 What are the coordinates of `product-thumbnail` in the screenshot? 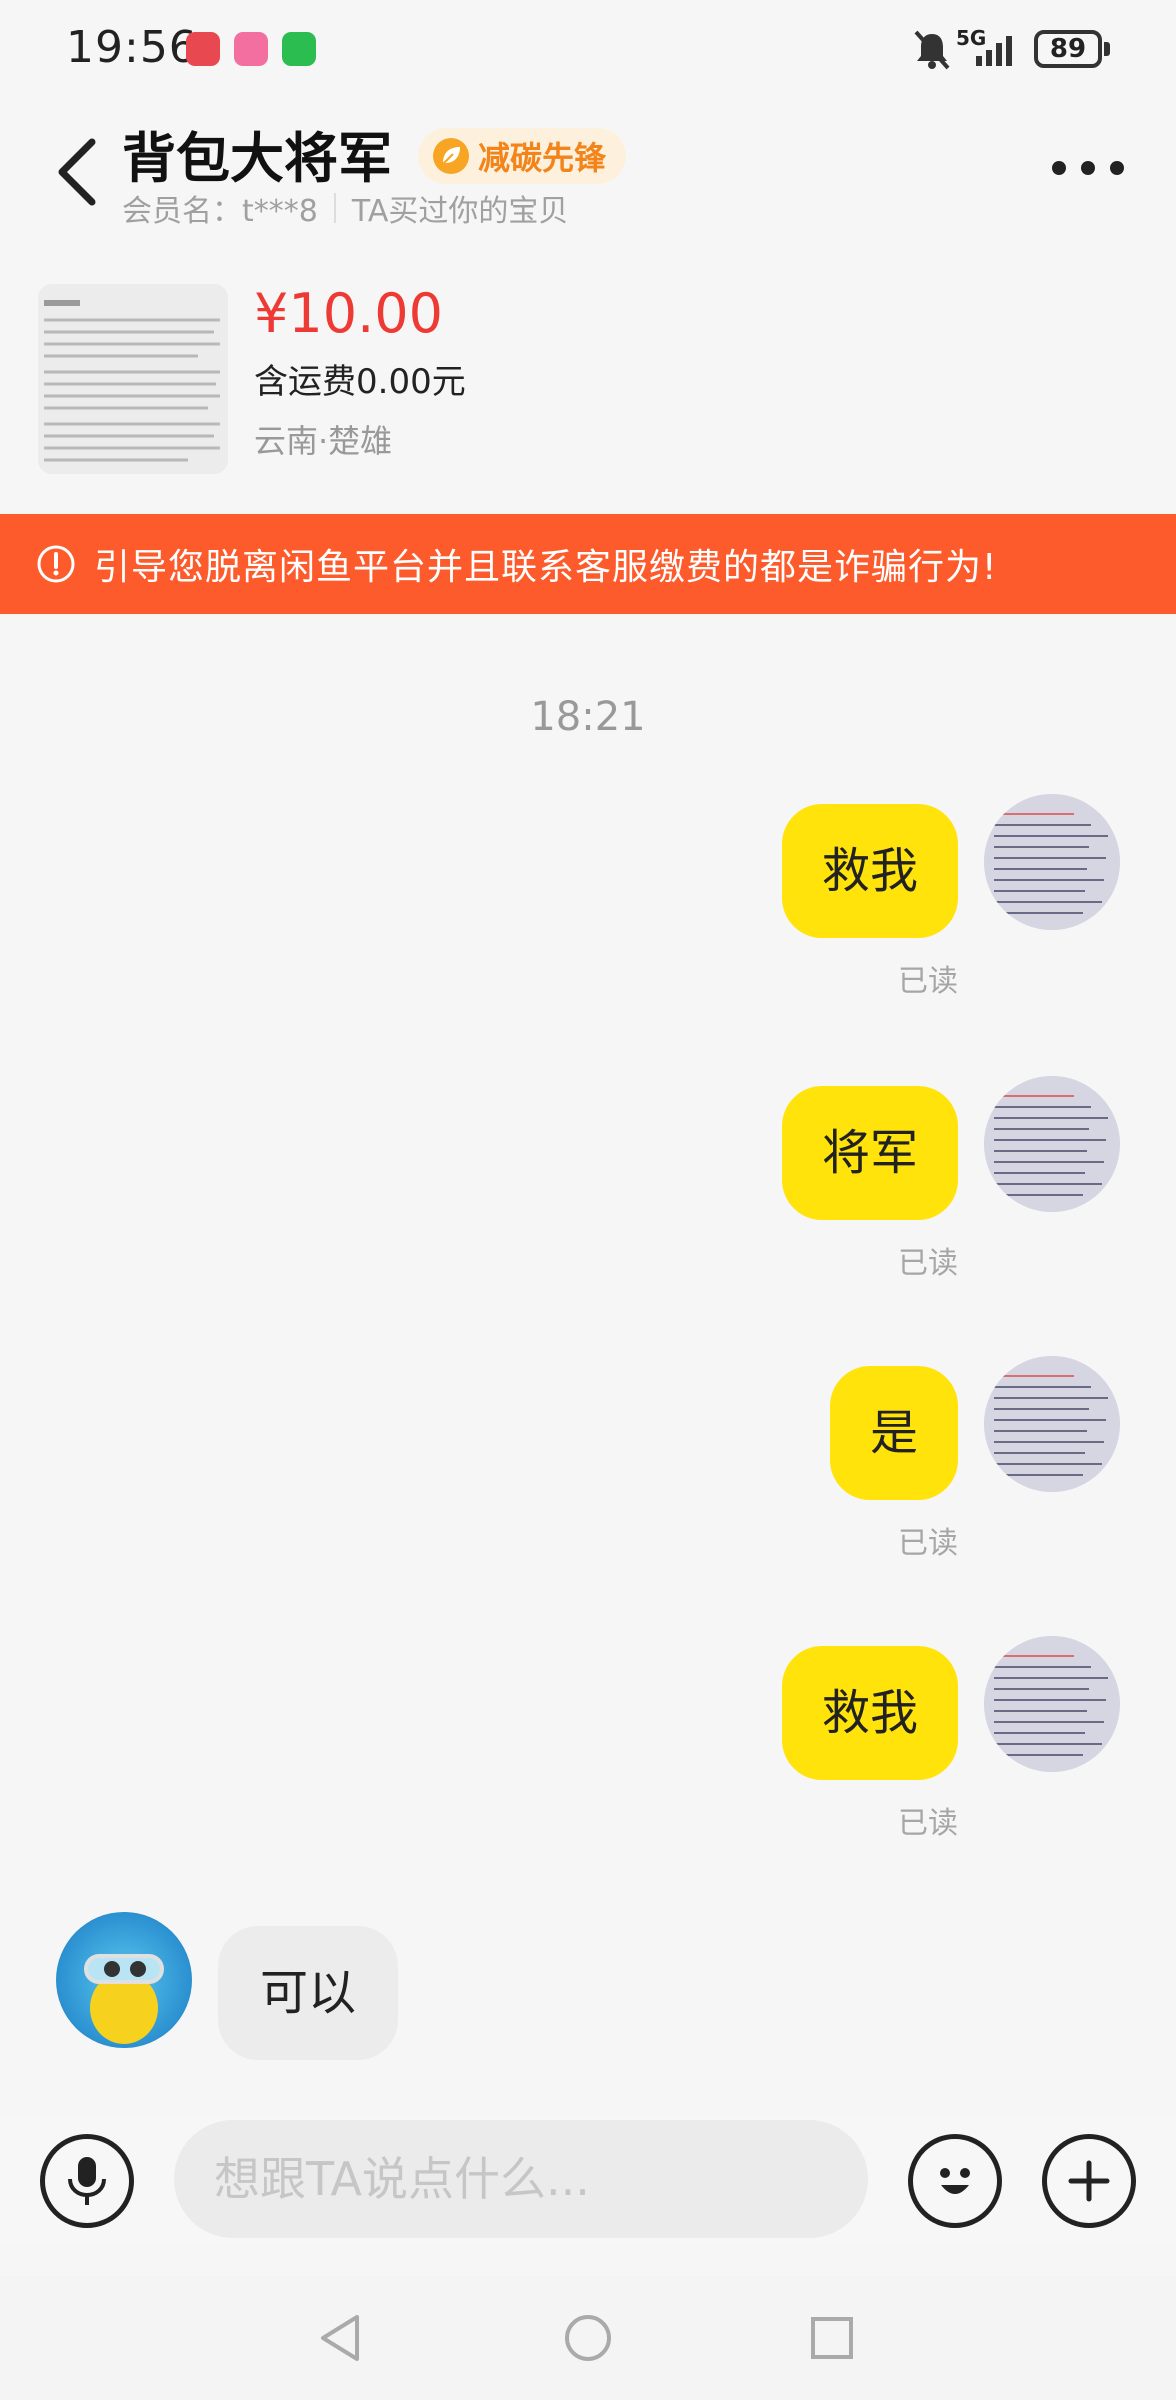 It's located at (133, 379).